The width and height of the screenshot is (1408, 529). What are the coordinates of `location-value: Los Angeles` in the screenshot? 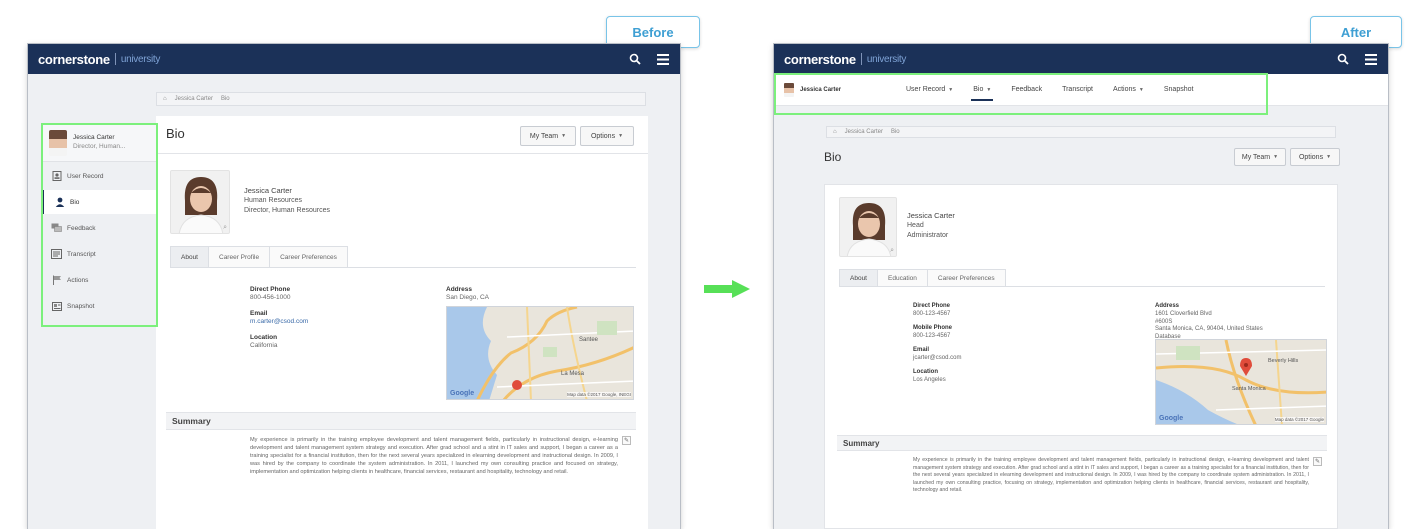 It's located at (929, 379).